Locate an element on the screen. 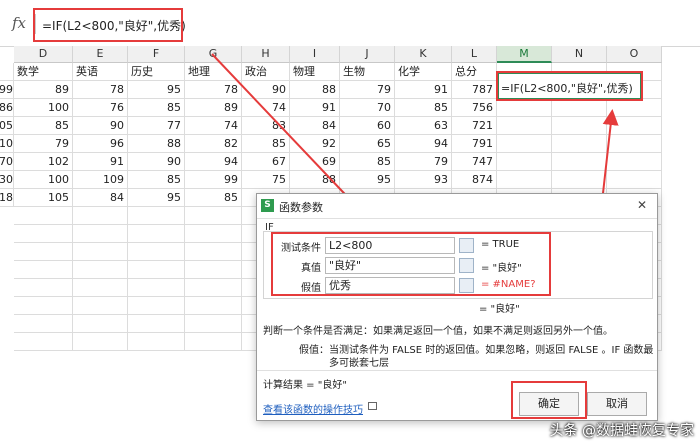  dialog-title: 函数参数 is located at coordinates (301, 207).